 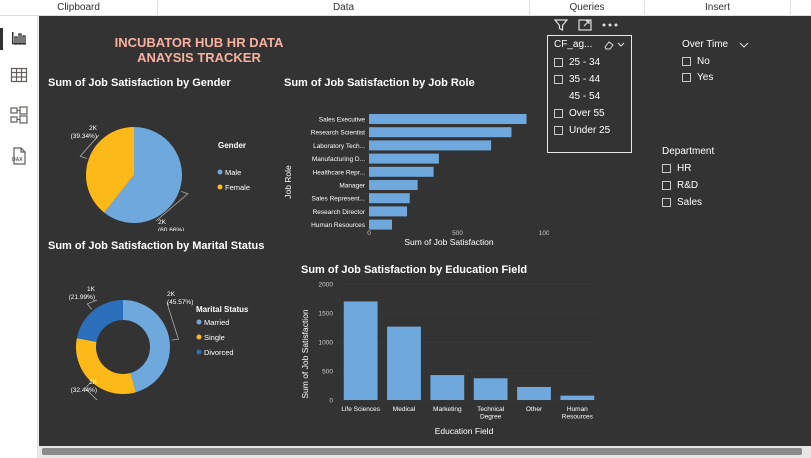 I want to click on age-slicer-item: 35 - 44, so click(x=577, y=79).